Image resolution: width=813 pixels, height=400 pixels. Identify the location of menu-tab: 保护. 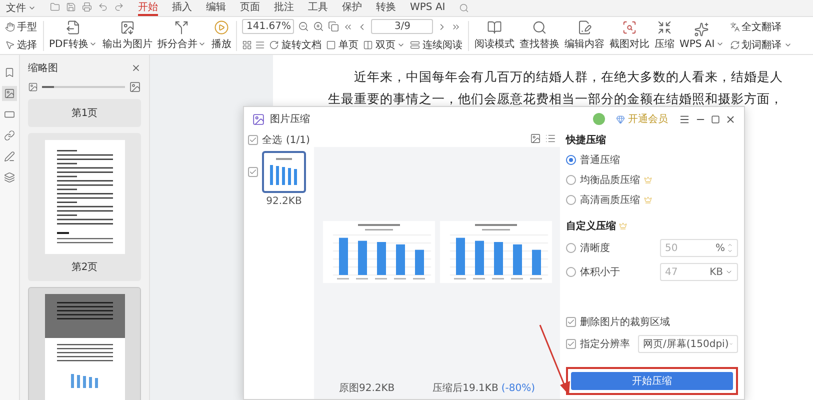
(352, 8).